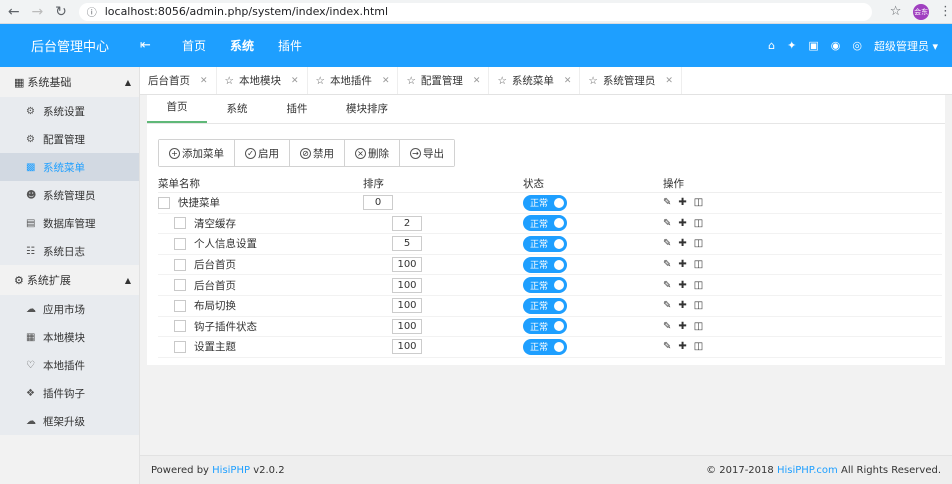  What do you see at coordinates (69, 365) in the screenshot?
I see `sidebar-item-local-plugins: ♡ 本地插件` at bounding box center [69, 365].